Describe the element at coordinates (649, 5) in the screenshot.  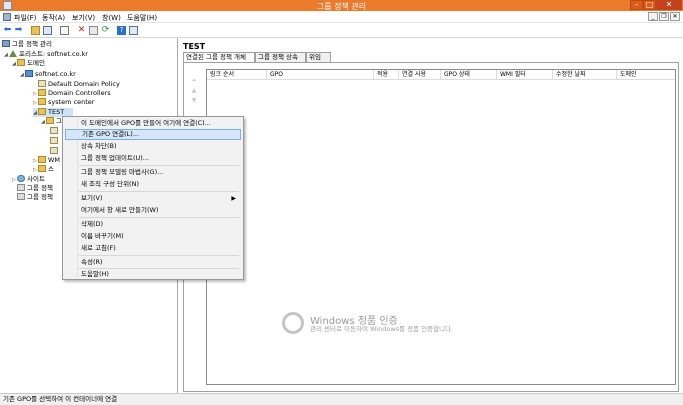
I see `maximize-button: □` at that location.